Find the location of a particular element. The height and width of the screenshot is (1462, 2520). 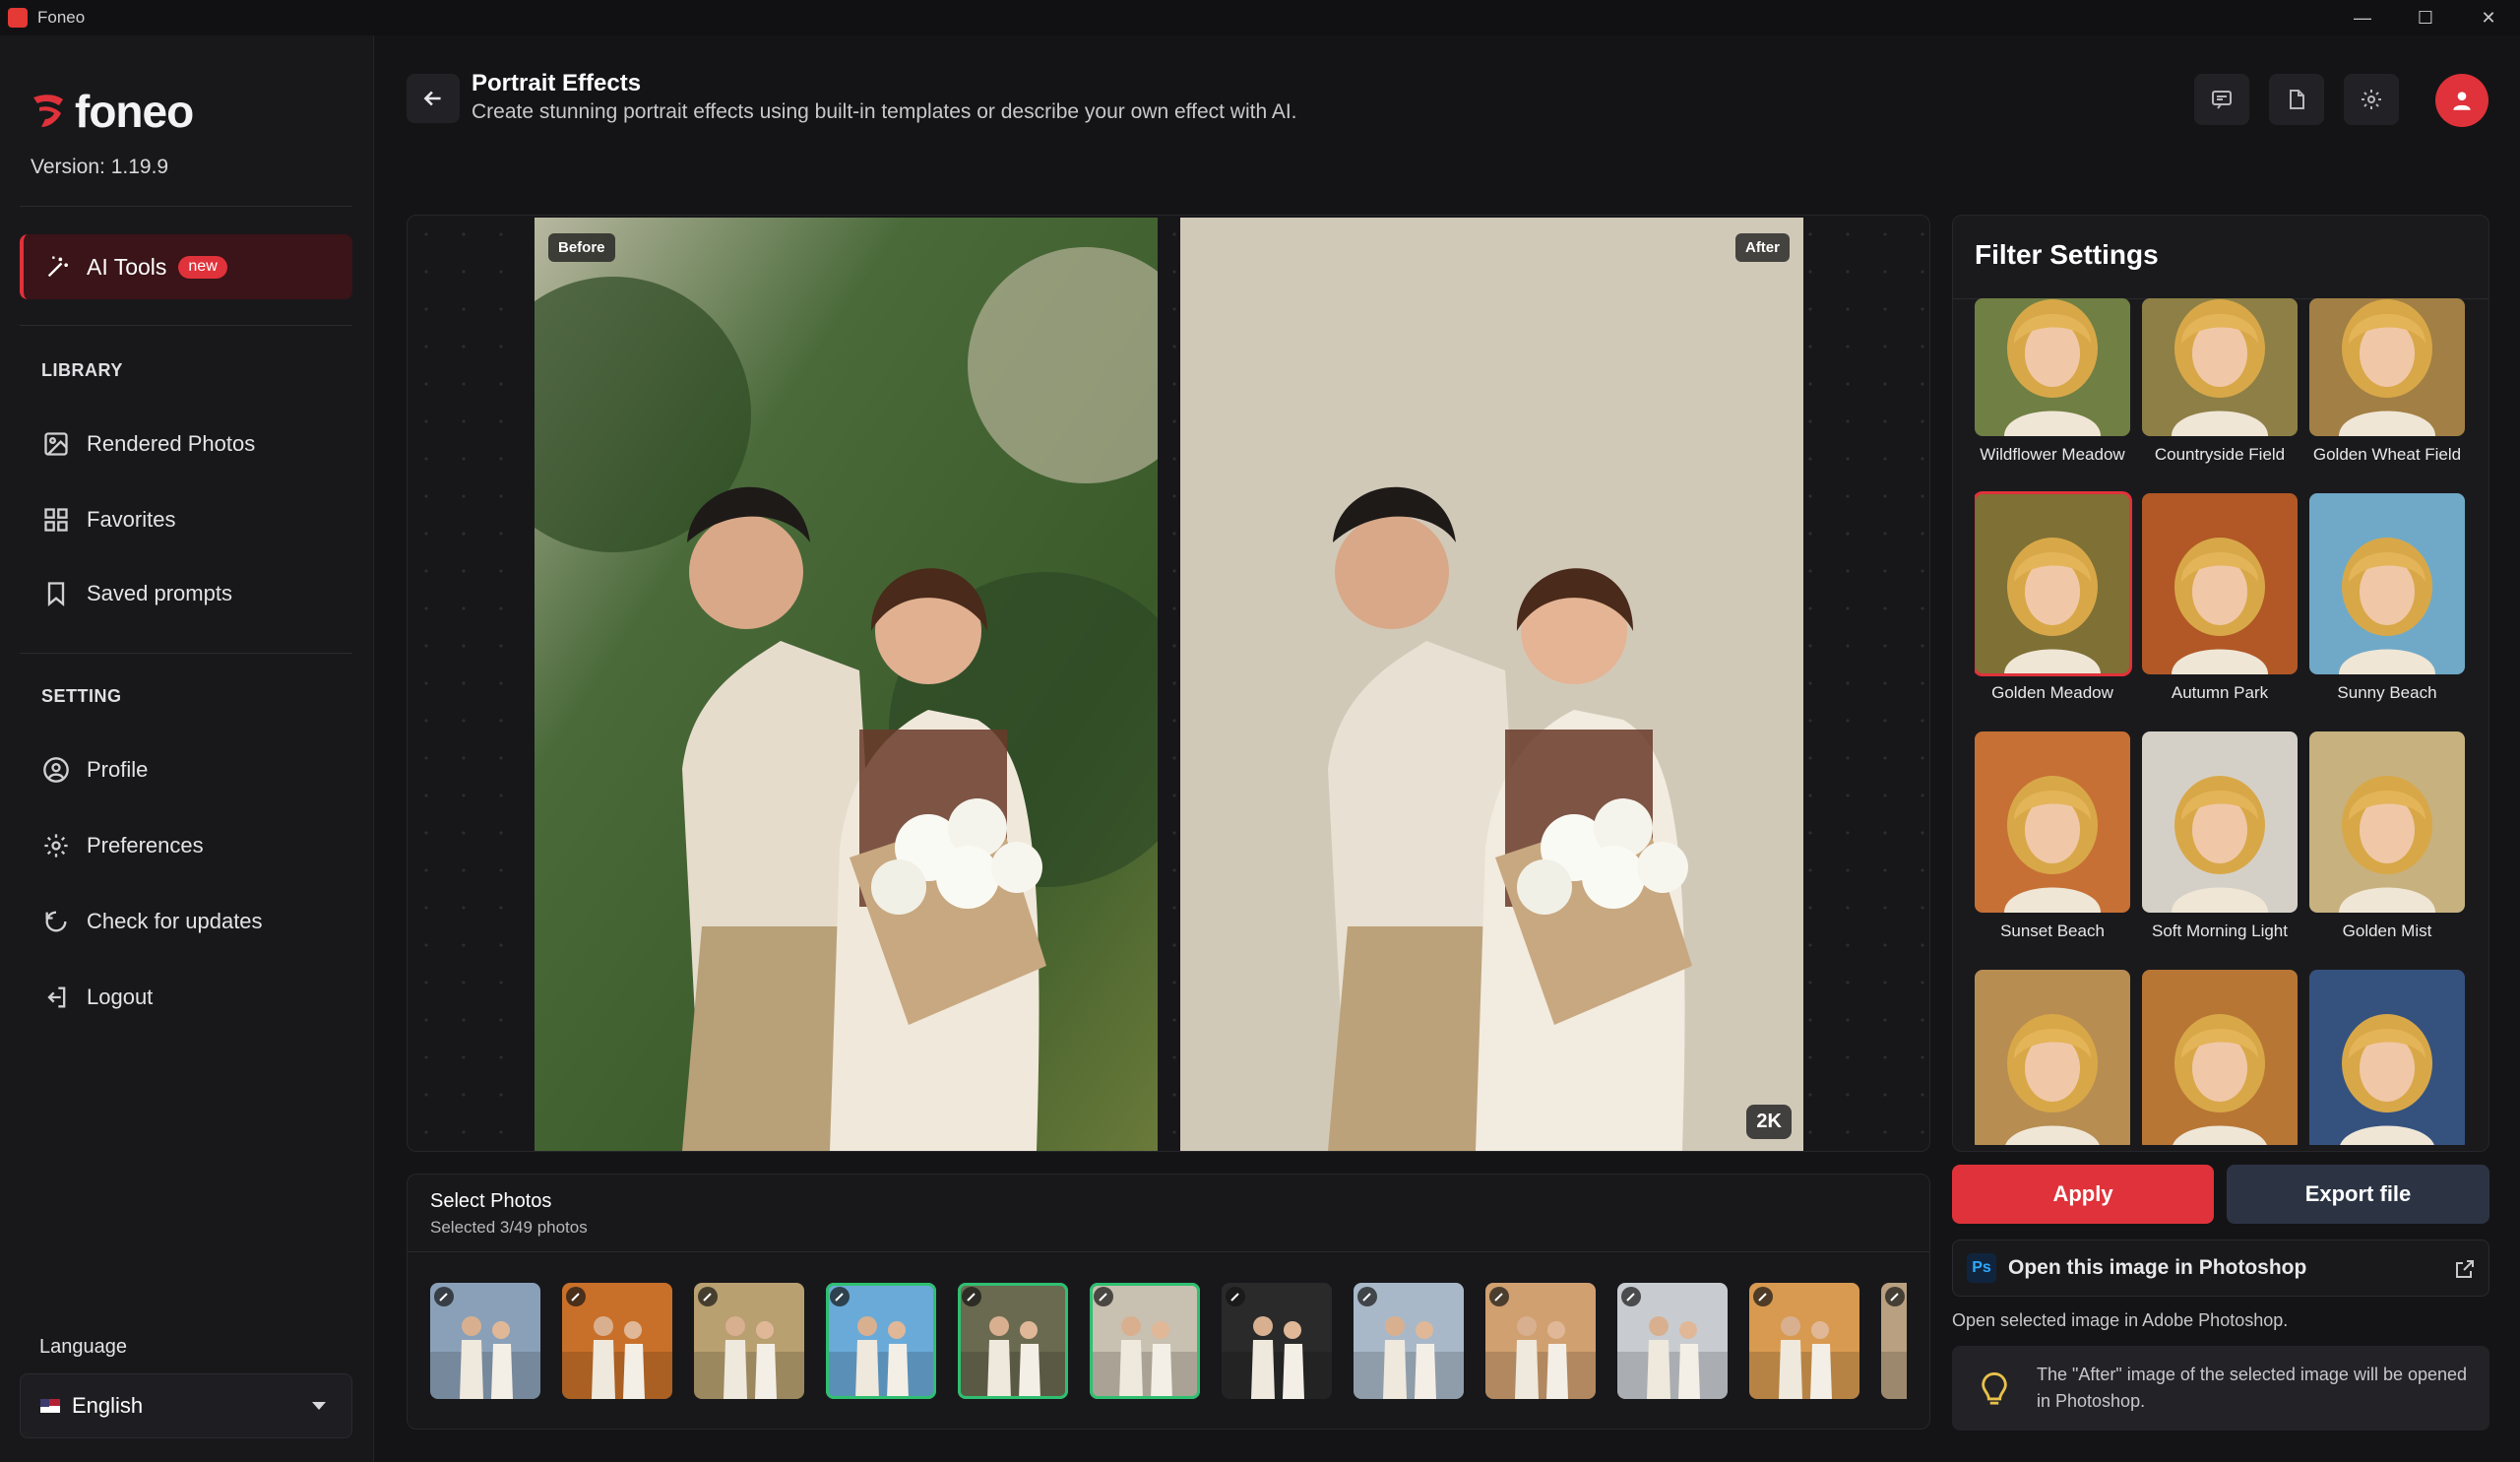

document-button is located at coordinates (2296, 99).